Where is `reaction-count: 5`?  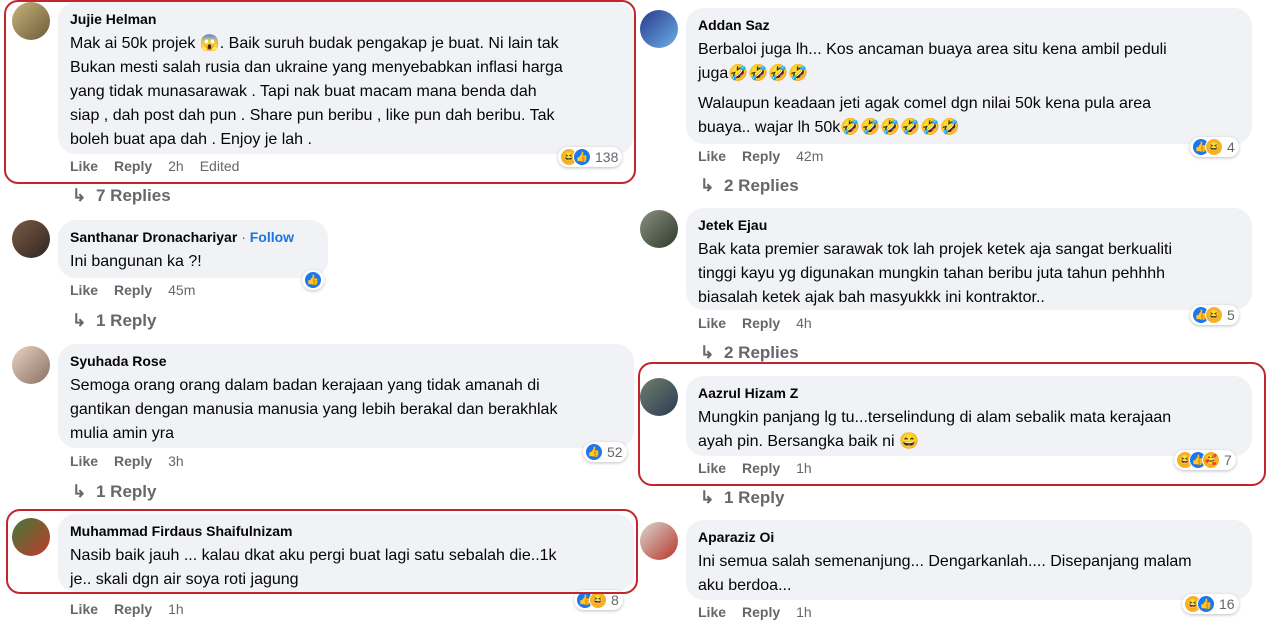
reaction-count: 5 is located at coordinates (1231, 315).